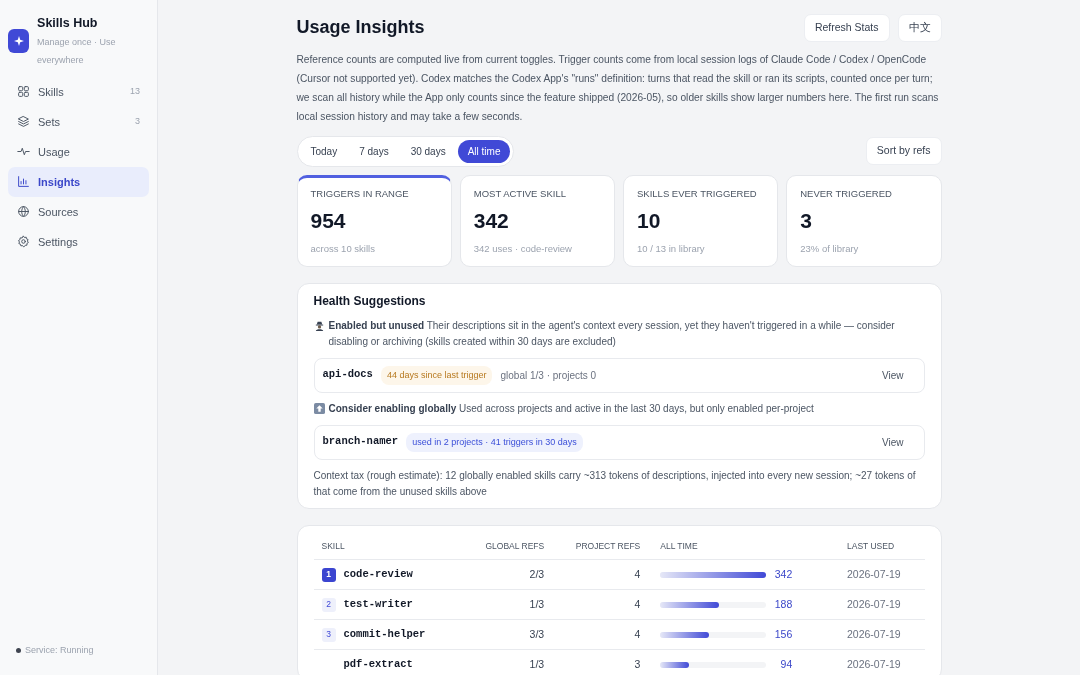 The height and width of the screenshot is (675, 1080). I want to click on stat-note: across 10 skills, so click(343, 248).